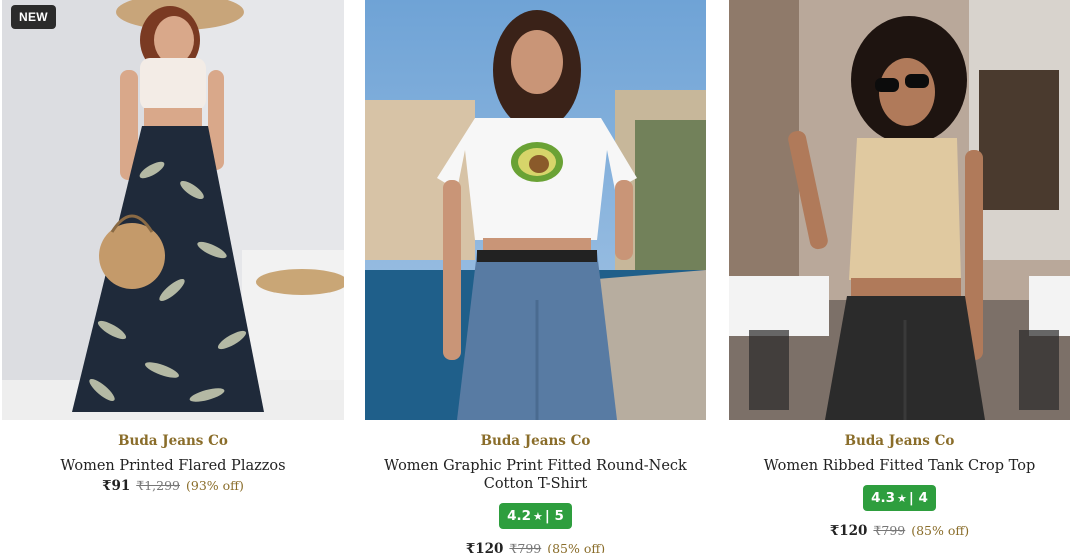 Image resolution: width=1076 pixels, height=553 pixels. What do you see at coordinates (899, 466) in the screenshot?
I see `product-title: Women Ribbed Fitted Tank Crop Top` at bounding box center [899, 466].